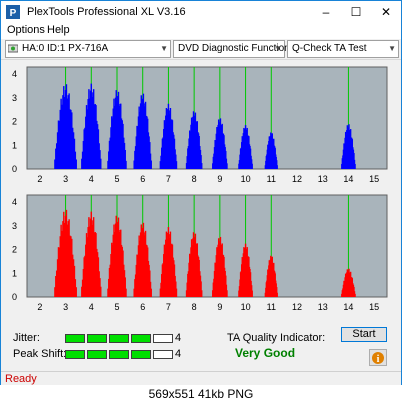 The height and width of the screenshot is (404, 402). I want to click on svg-text: P, so click(13, 13).